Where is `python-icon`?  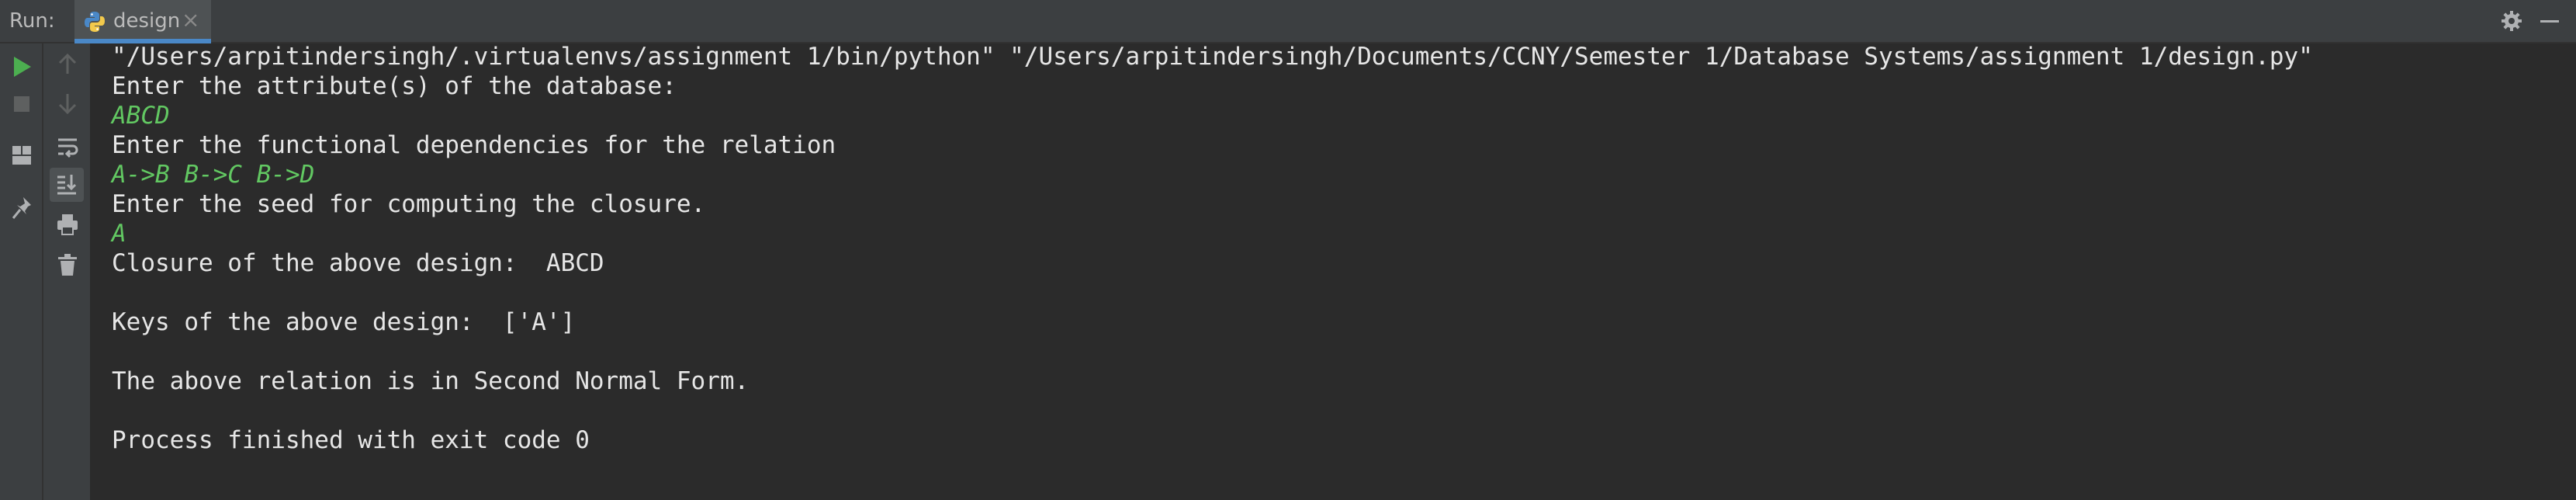
python-icon is located at coordinates (94, 23).